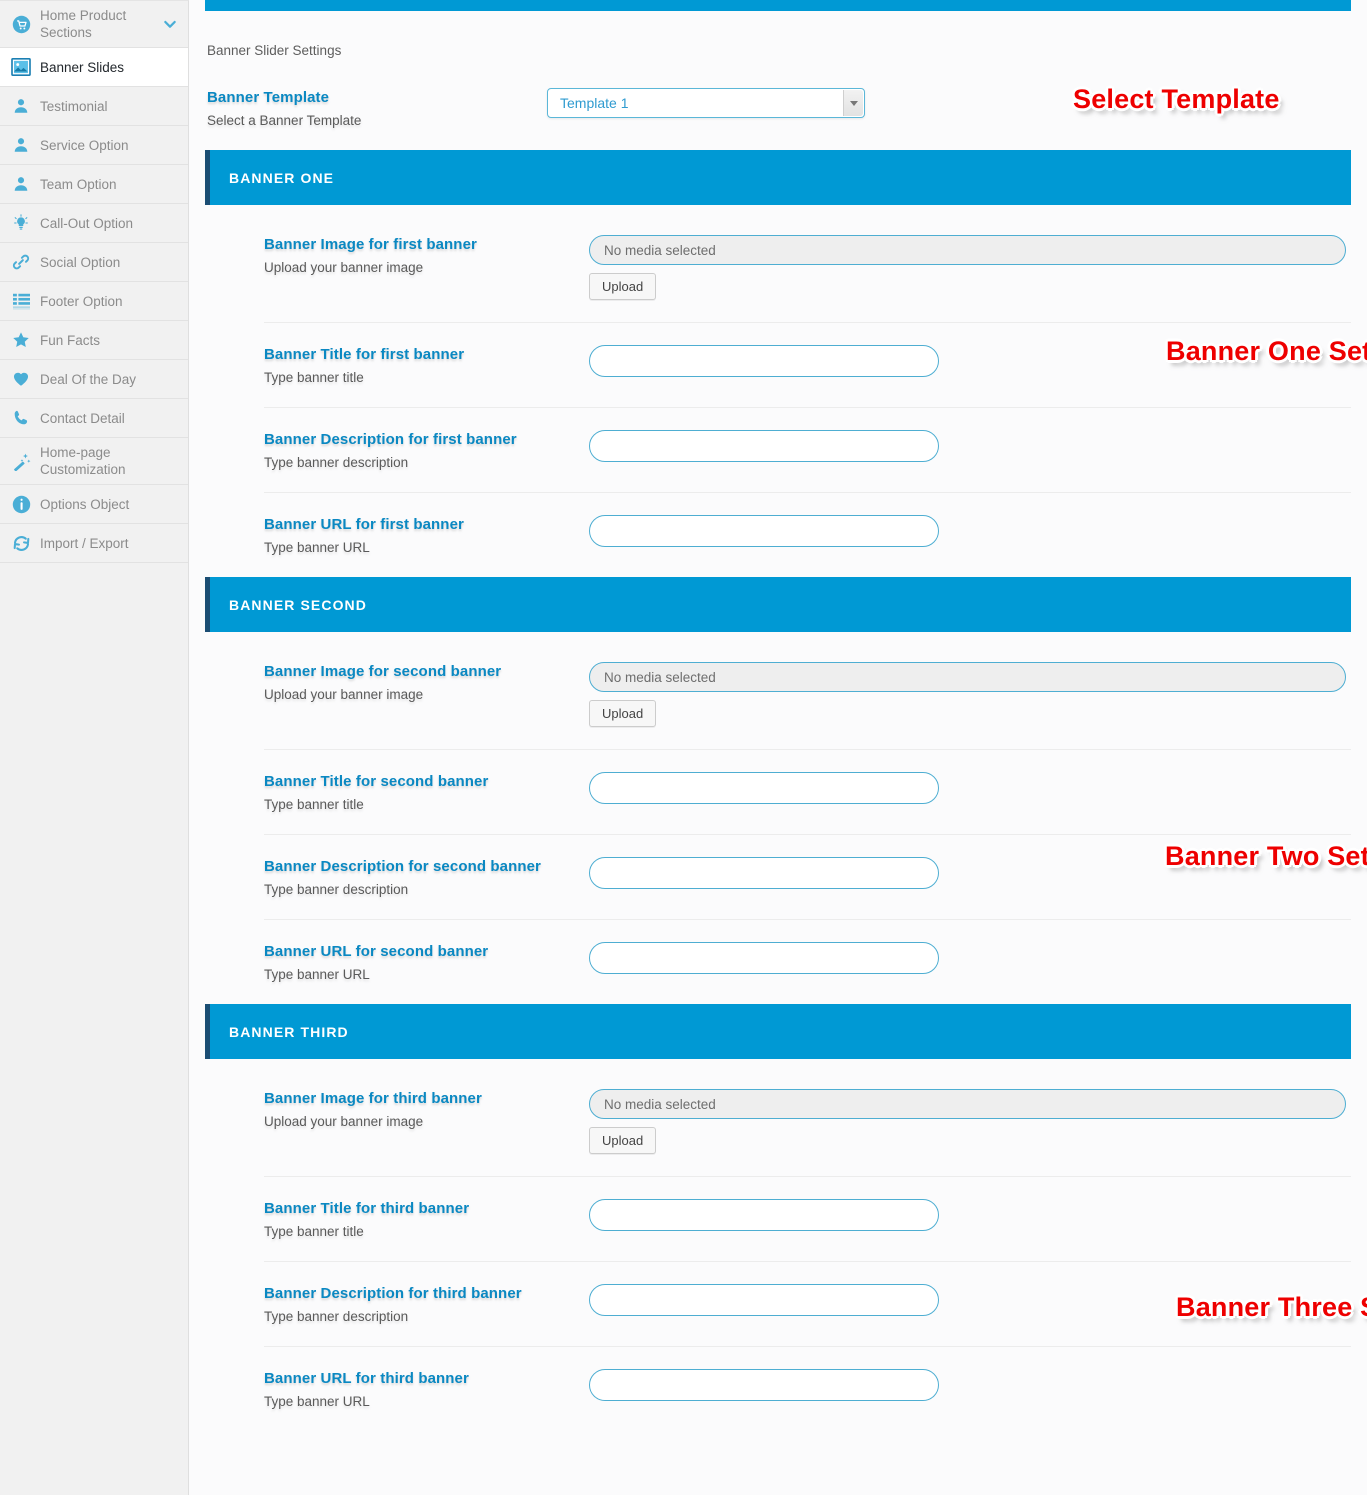 This screenshot has width=1367, height=1495. I want to click on sidebar-item-footer-option: Footer Option, so click(94, 301).